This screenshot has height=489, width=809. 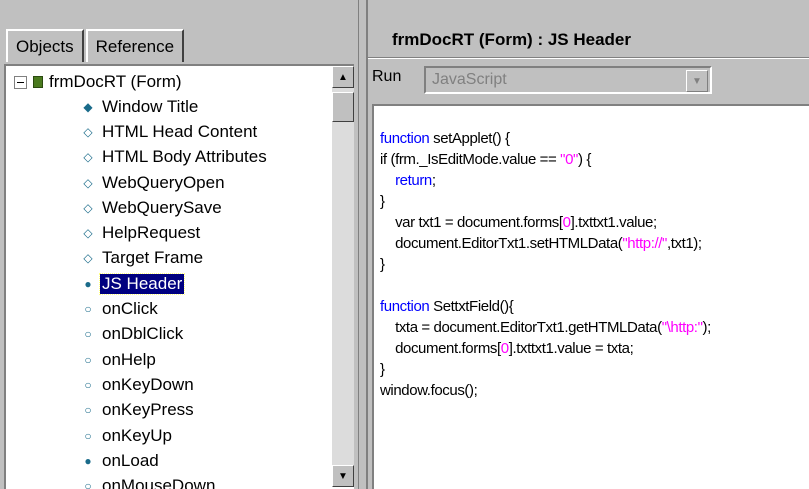 I want to click on scroll-thumb, so click(x=343, y=107).